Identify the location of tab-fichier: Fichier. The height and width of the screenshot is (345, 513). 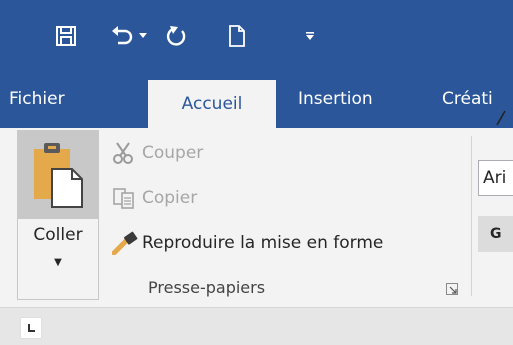
(37, 99).